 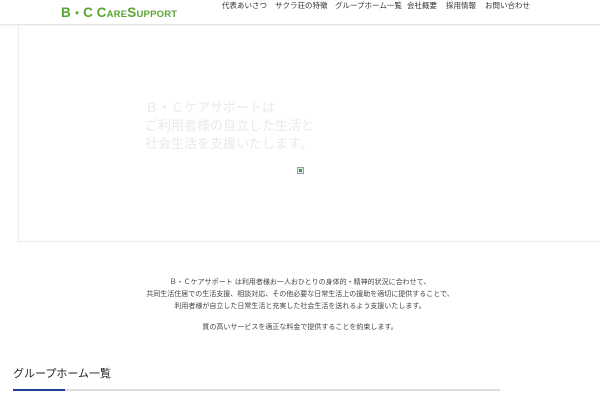 I want to click on section-divider, so click(x=256, y=390).